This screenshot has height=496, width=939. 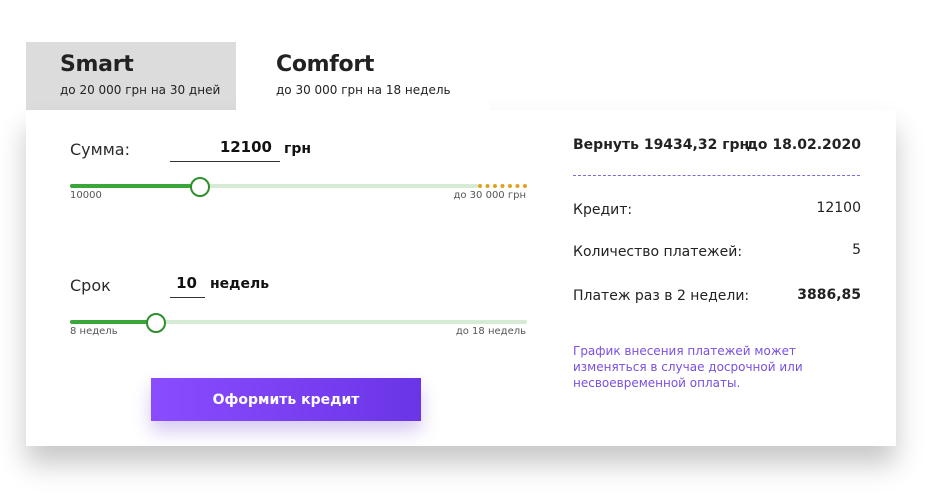 I want to click on payments-count-label: Количество платежей:, so click(x=658, y=252).